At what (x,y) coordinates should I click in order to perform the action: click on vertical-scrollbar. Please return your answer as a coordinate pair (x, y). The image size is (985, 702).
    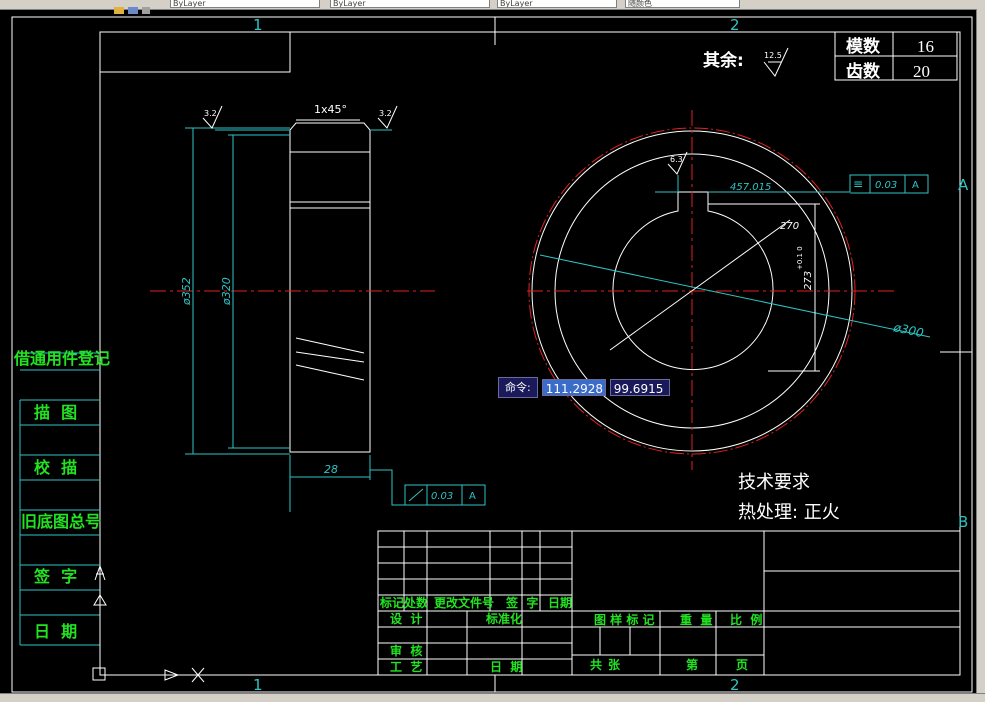
    Looking at the image, I should click on (980, 353).